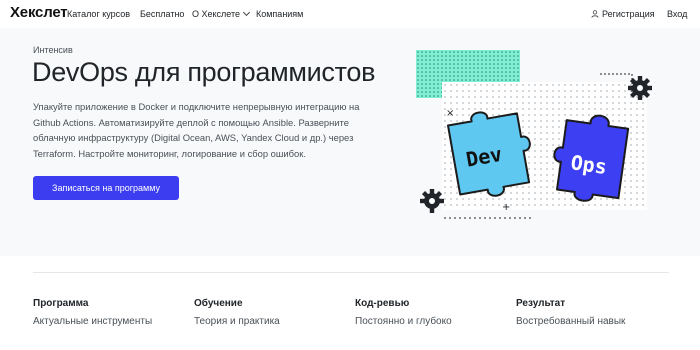  What do you see at coordinates (382, 303) in the screenshot?
I see `feature-title: Код-ревью` at bounding box center [382, 303].